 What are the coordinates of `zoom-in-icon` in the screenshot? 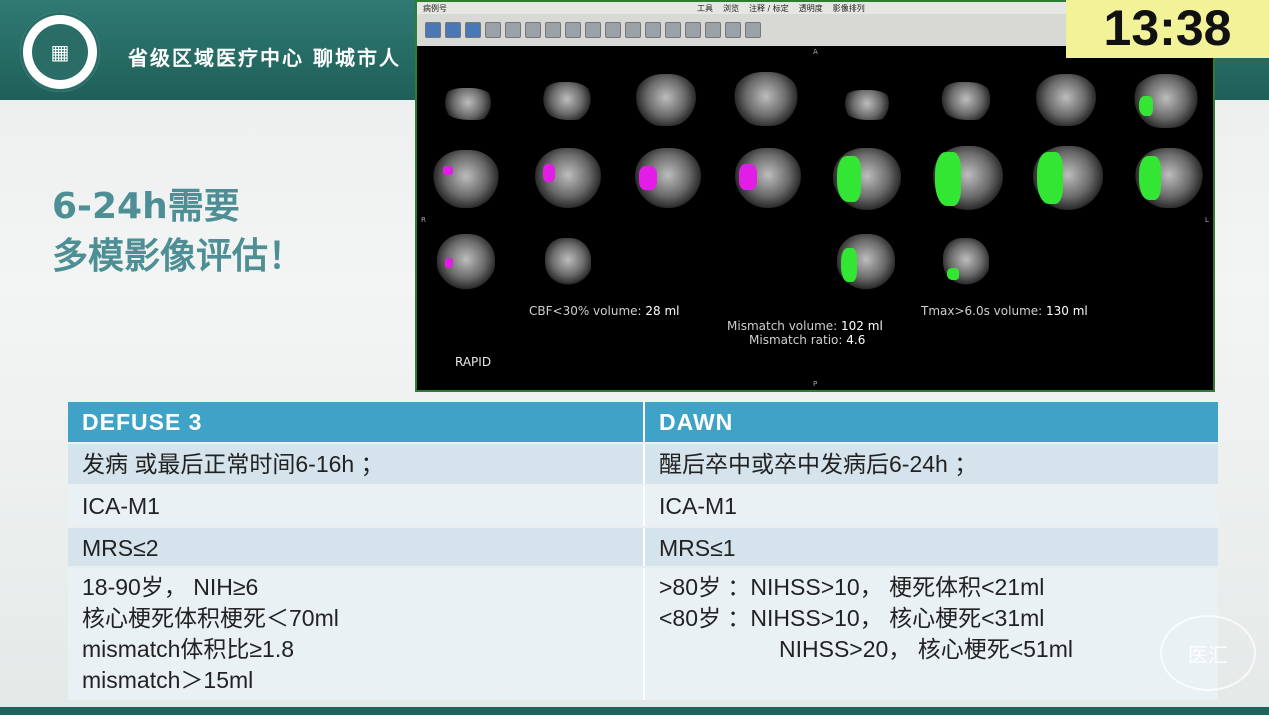 It's located at (613, 30).